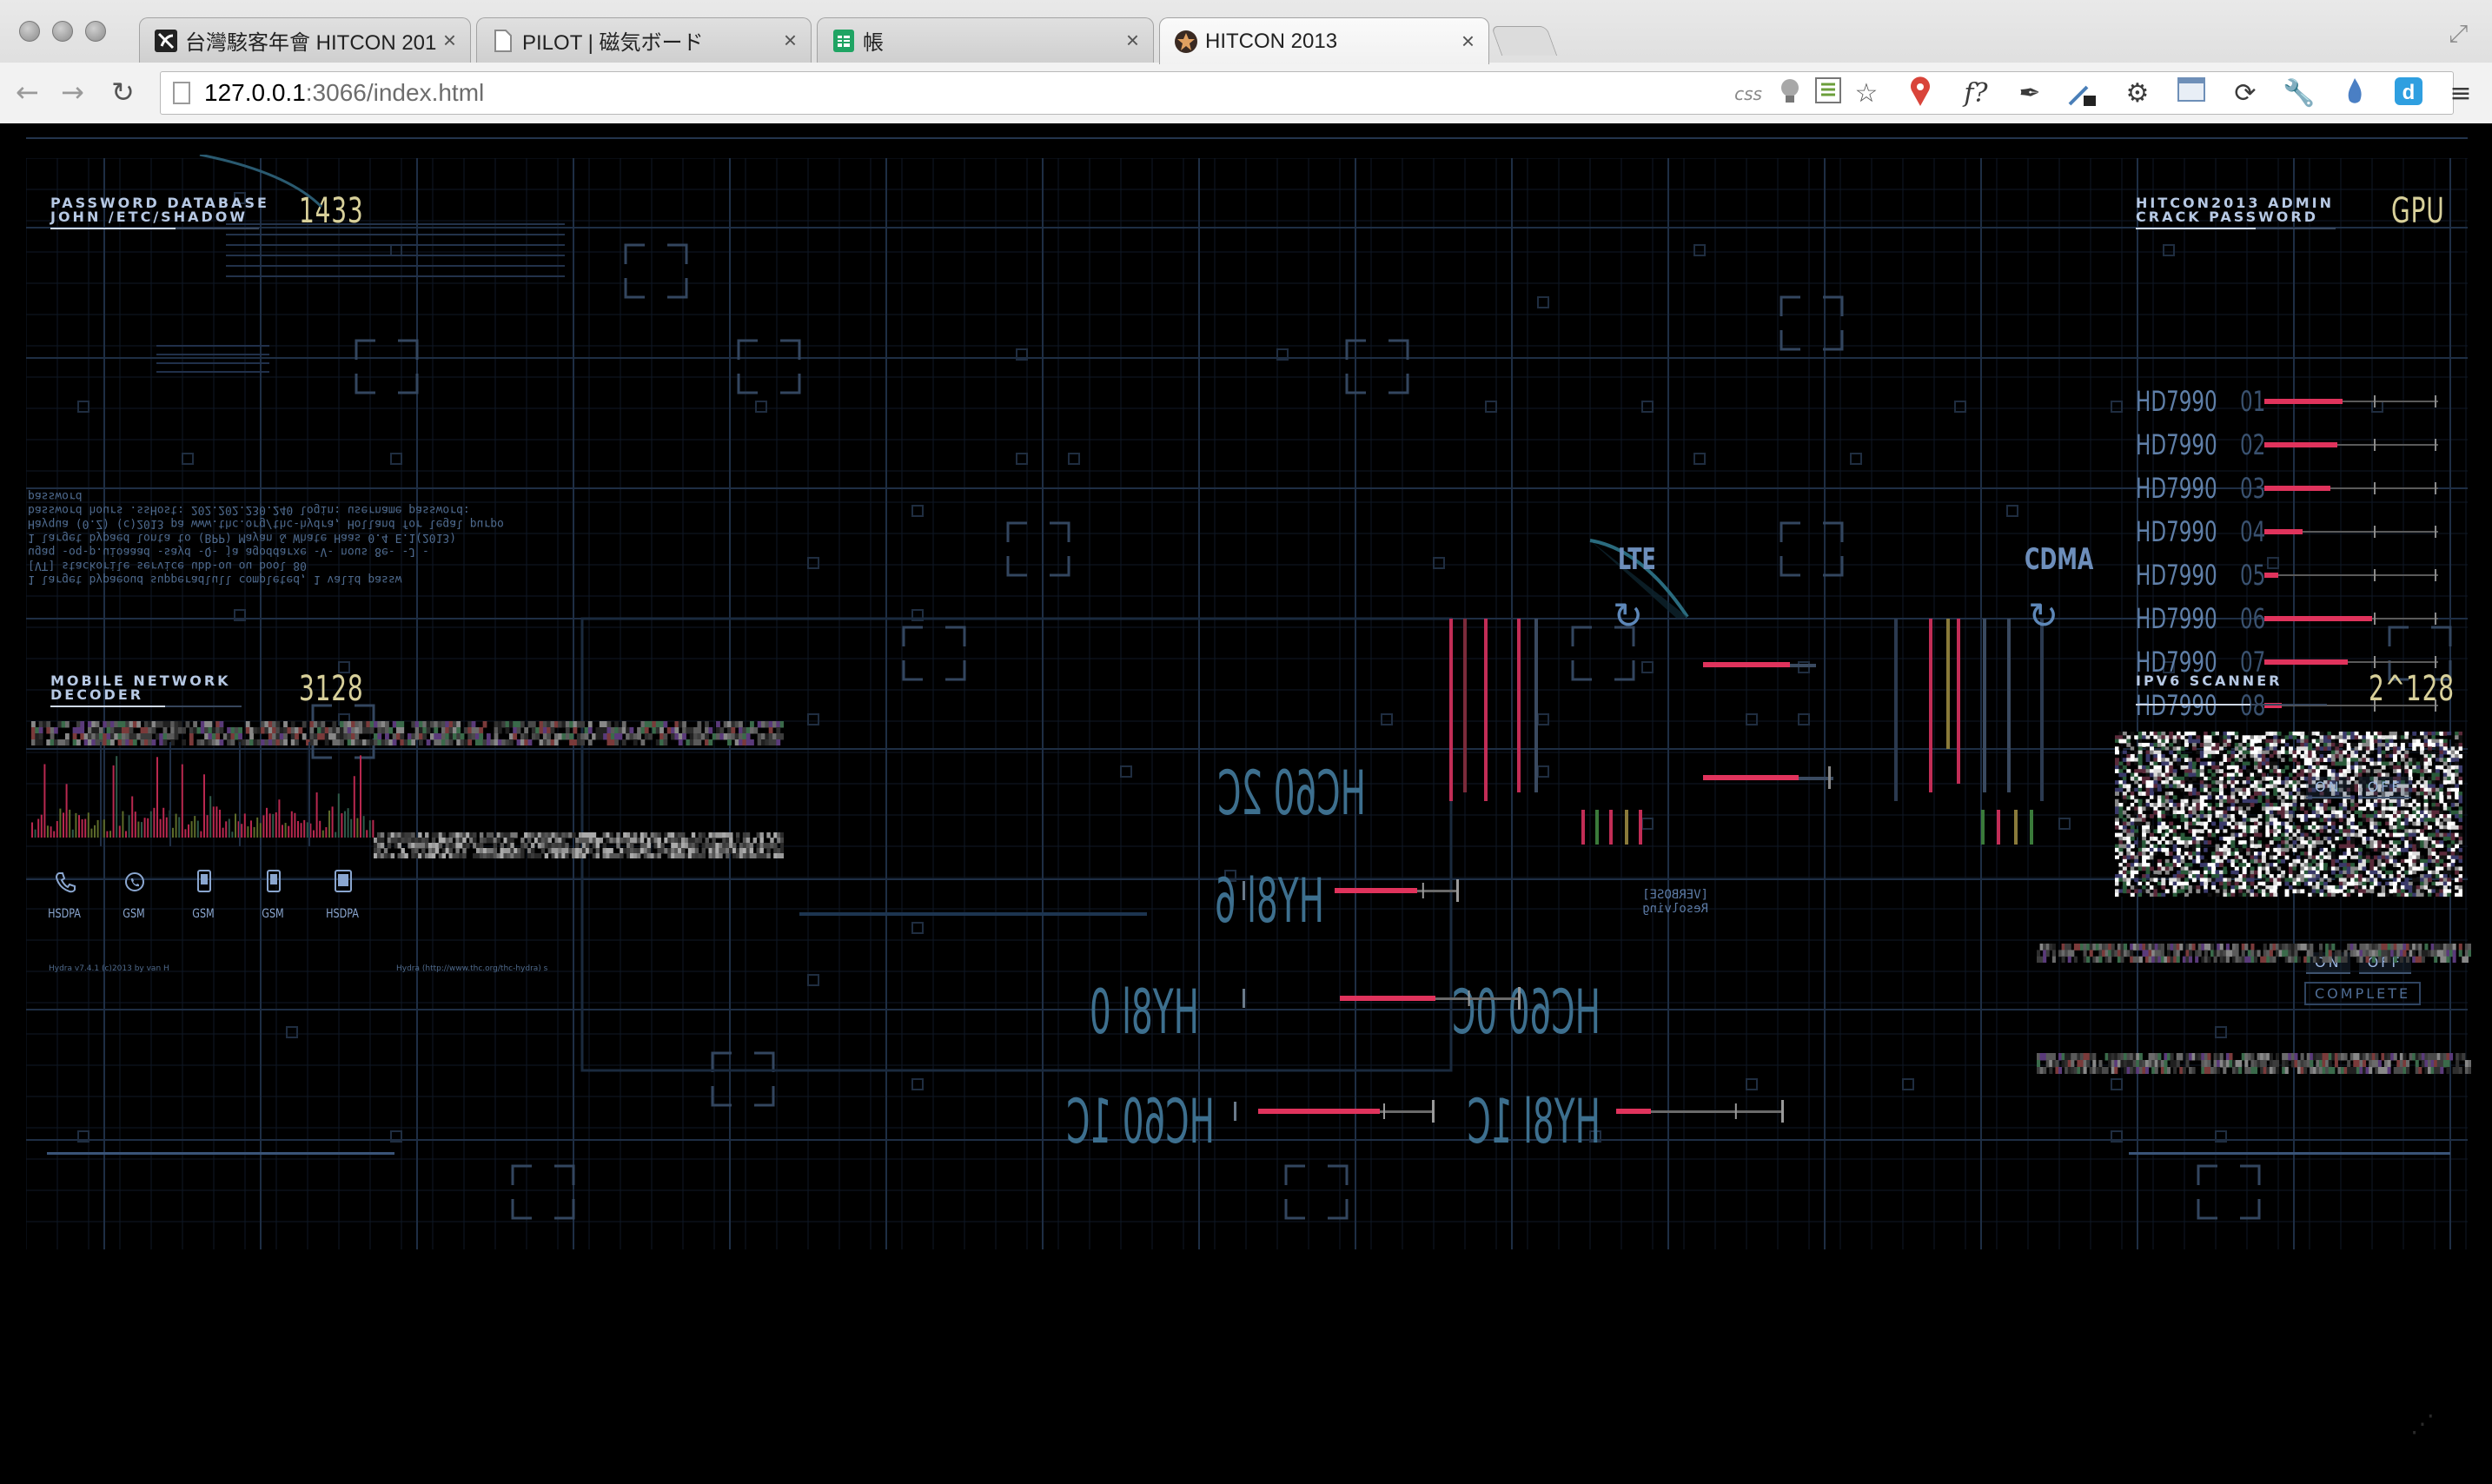 The image size is (2492, 1484). Describe the element at coordinates (873, 43) in the screenshot. I see `tab-label: 帳` at that location.